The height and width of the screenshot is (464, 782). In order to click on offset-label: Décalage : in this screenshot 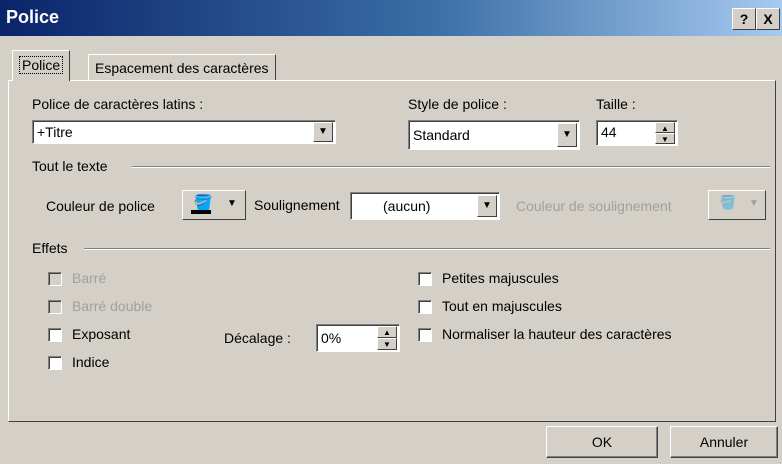, I will do `click(257, 338)`.